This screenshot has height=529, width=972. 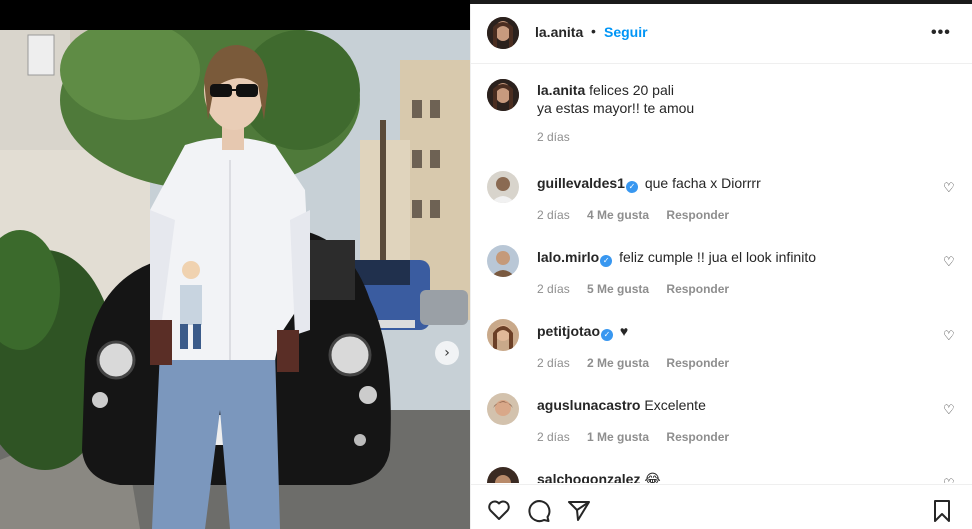 I want to click on caption-line-1: felices 20 pali, so click(x=631, y=90).